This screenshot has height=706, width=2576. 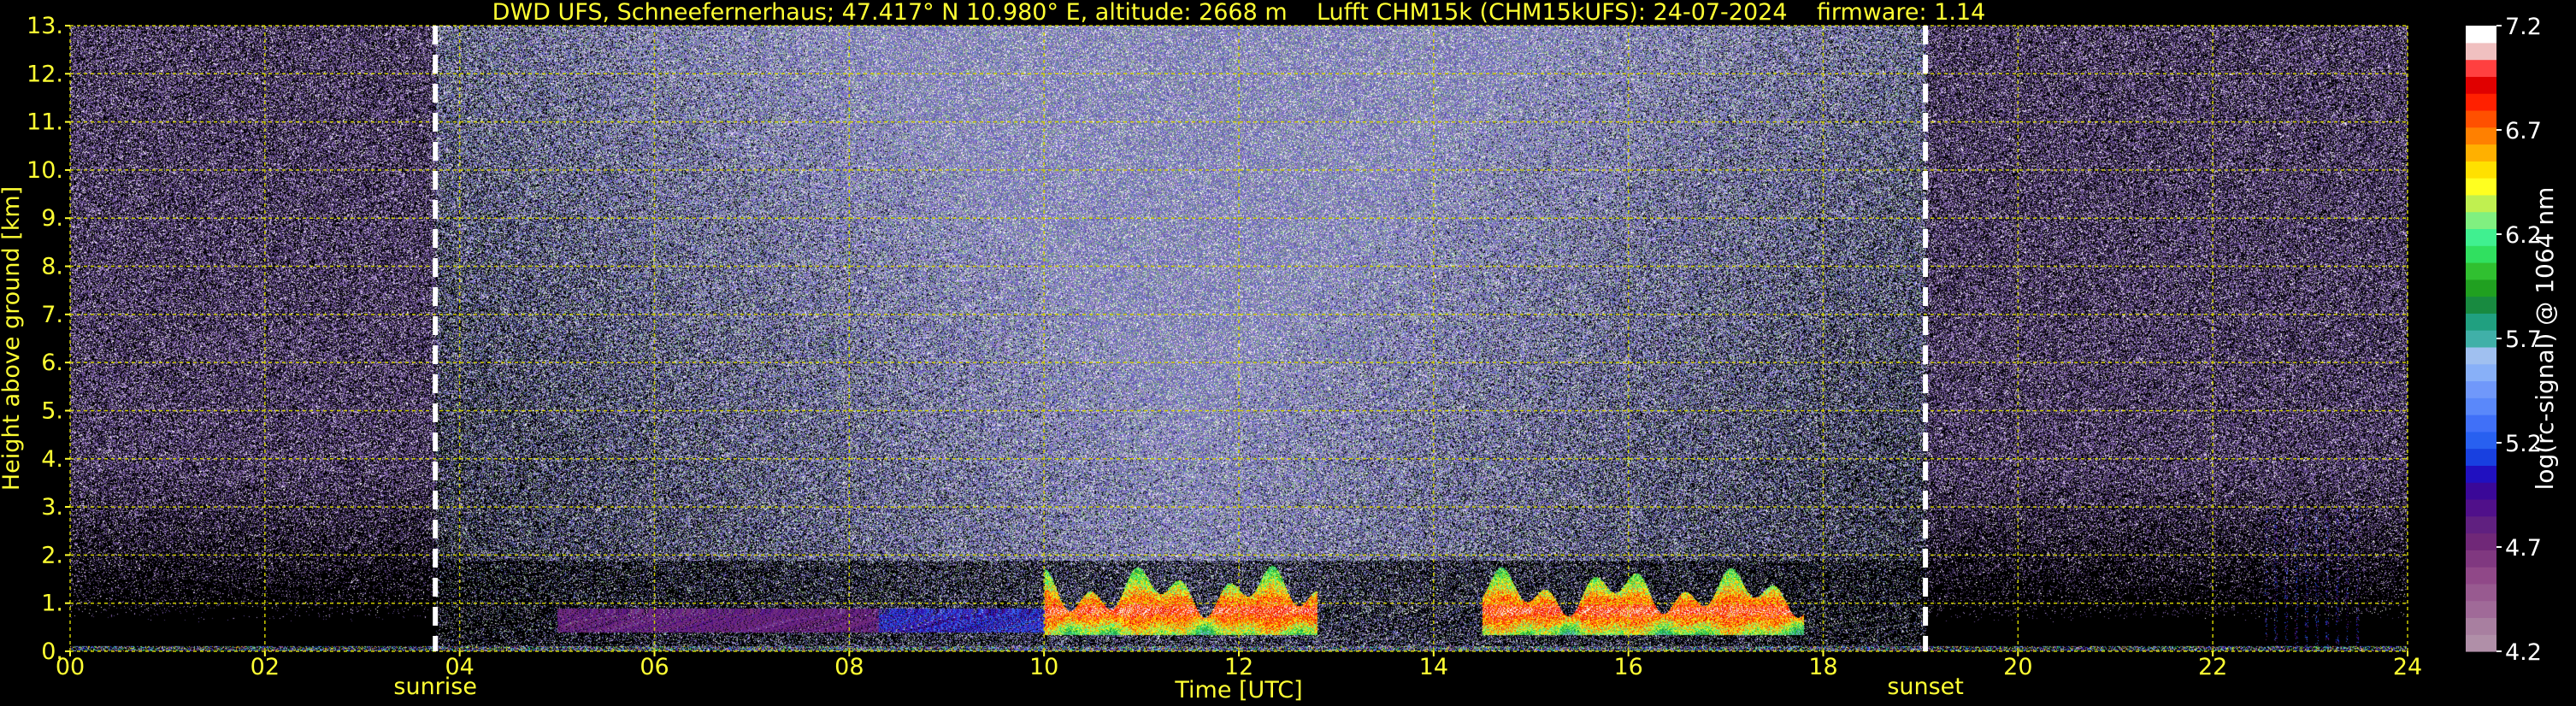 What do you see at coordinates (849, 667) in the screenshot?
I see `x-tick-label: 08` at bounding box center [849, 667].